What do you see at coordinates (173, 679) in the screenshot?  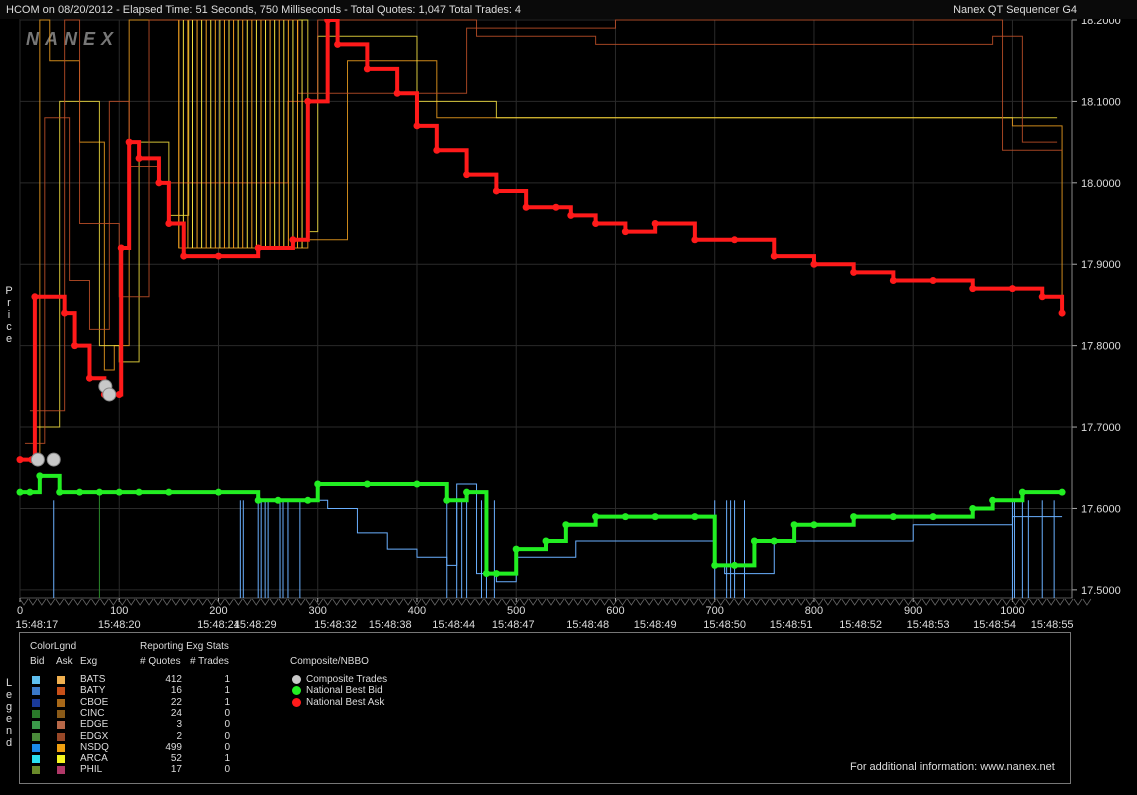 I see `legend-quotes-count: 412` at bounding box center [173, 679].